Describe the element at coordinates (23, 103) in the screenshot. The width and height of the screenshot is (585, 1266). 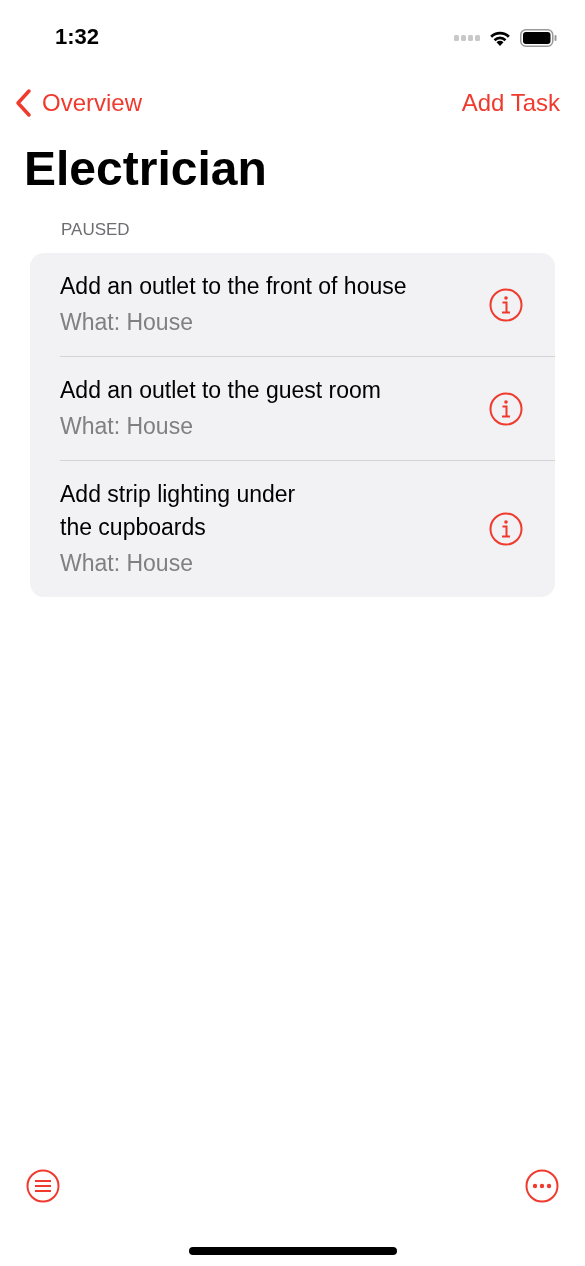
I see `chevron-left-icon` at that location.